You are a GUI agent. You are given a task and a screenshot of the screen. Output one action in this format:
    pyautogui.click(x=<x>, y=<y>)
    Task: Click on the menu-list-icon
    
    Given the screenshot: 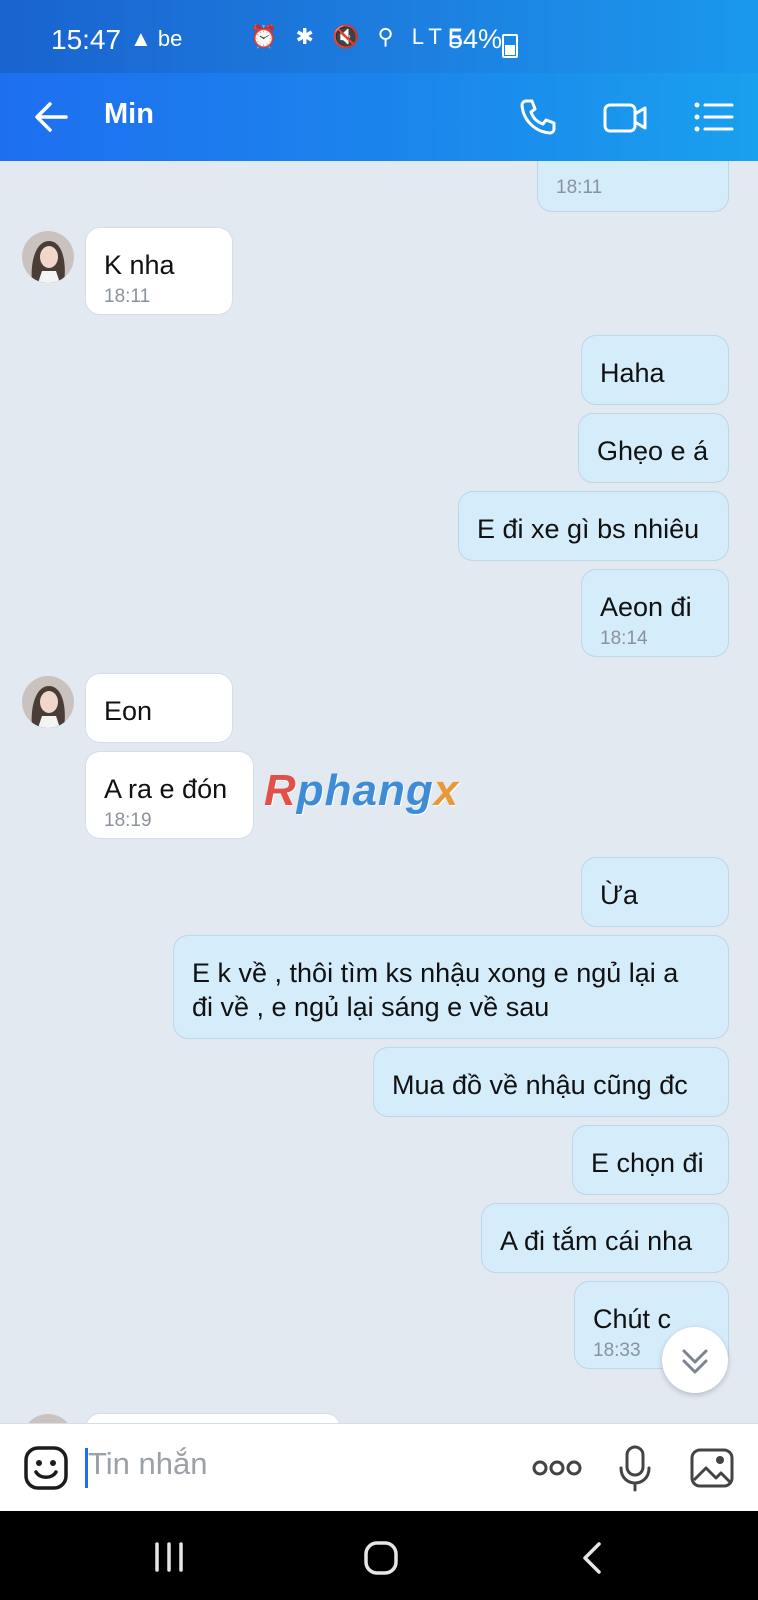 What is the action you would take?
    pyautogui.click(x=714, y=117)
    